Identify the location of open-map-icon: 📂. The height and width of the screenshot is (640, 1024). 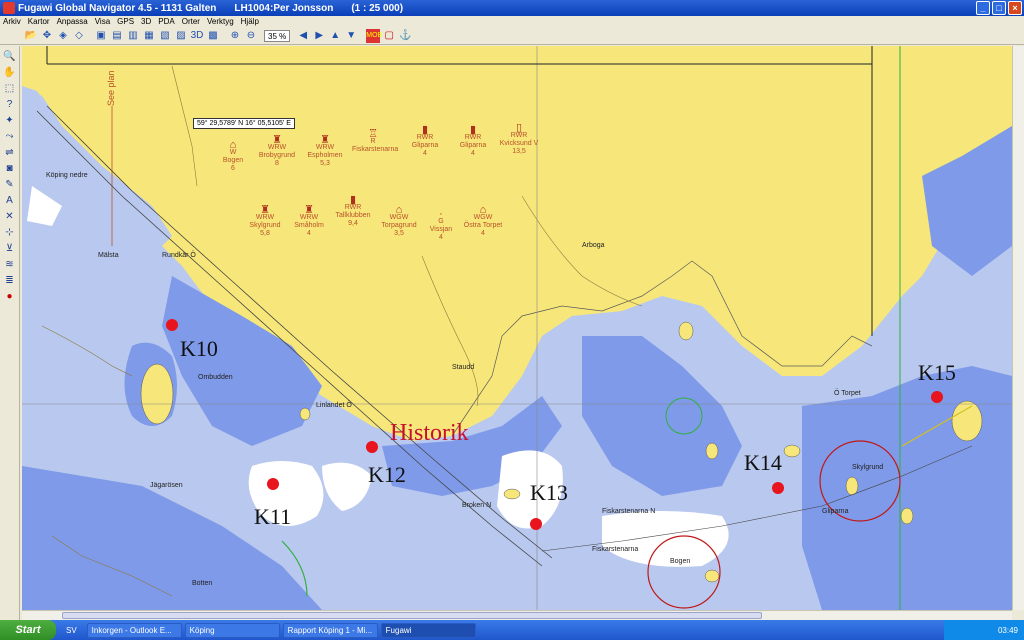
(31, 36).